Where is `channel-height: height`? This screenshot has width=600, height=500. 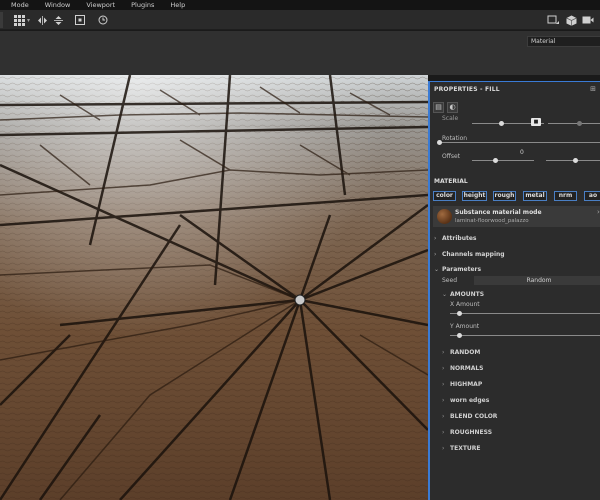 channel-height: height is located at coordinates (474, 196).